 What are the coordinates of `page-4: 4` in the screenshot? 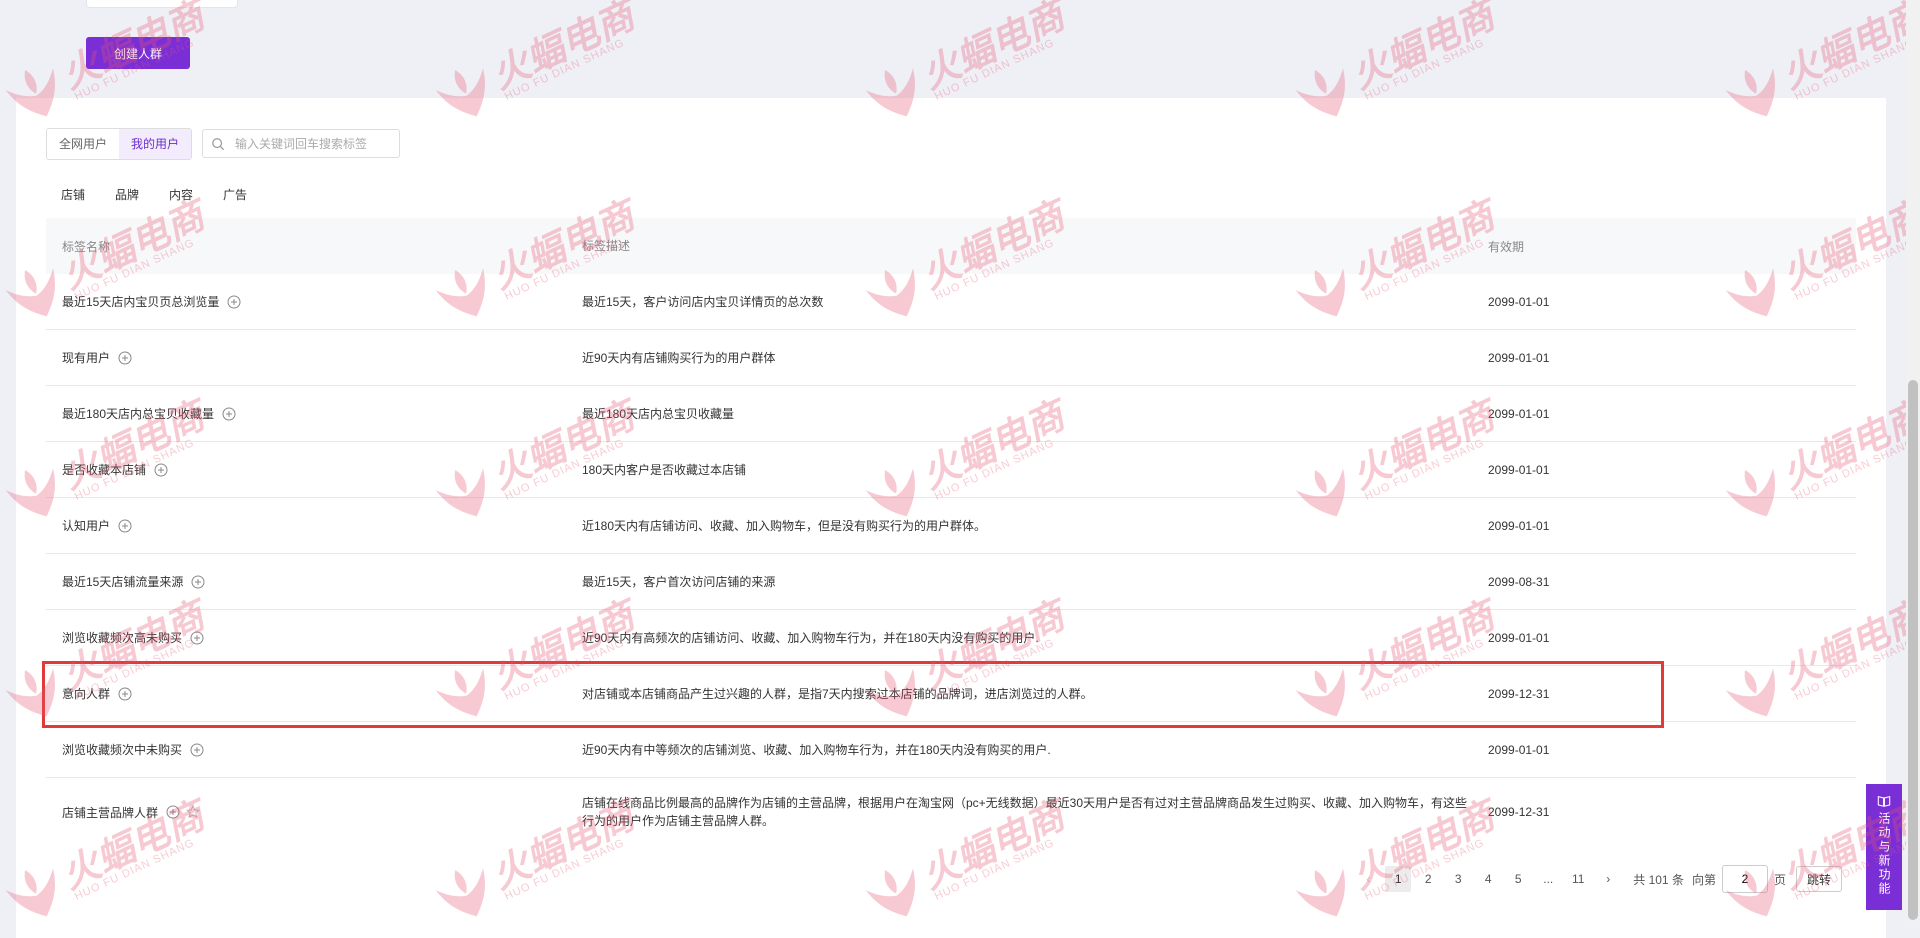 It's located at (1488, 879).